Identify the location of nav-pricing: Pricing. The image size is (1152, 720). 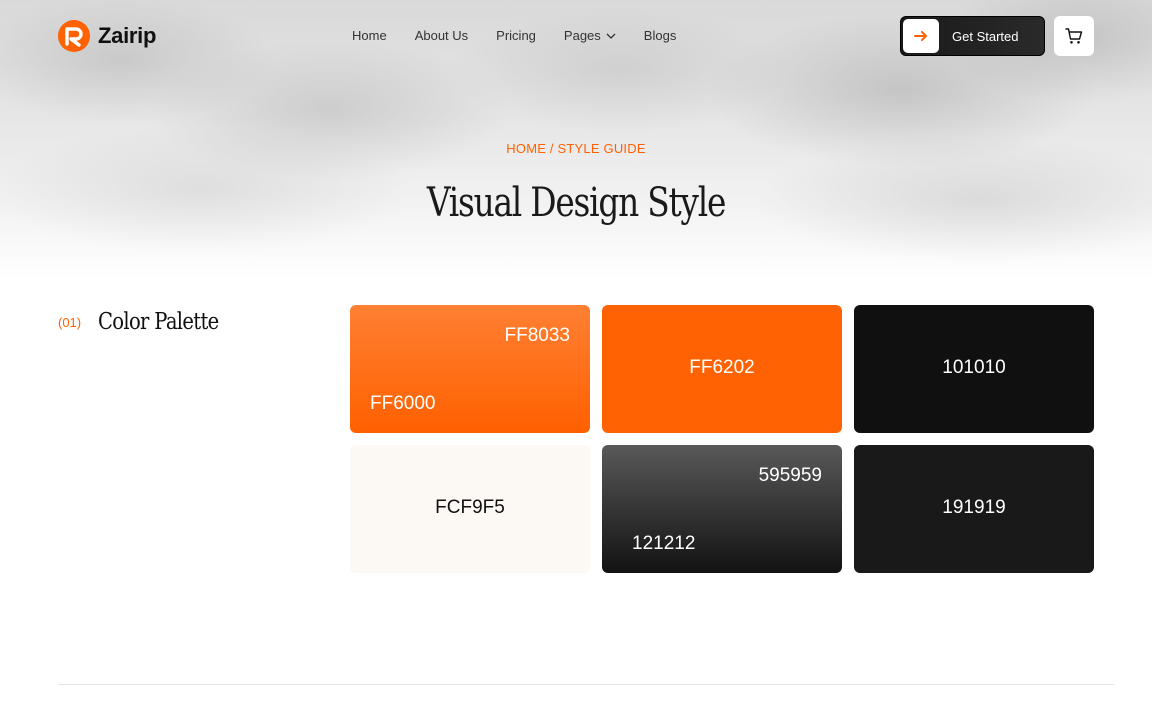
(516, 35).